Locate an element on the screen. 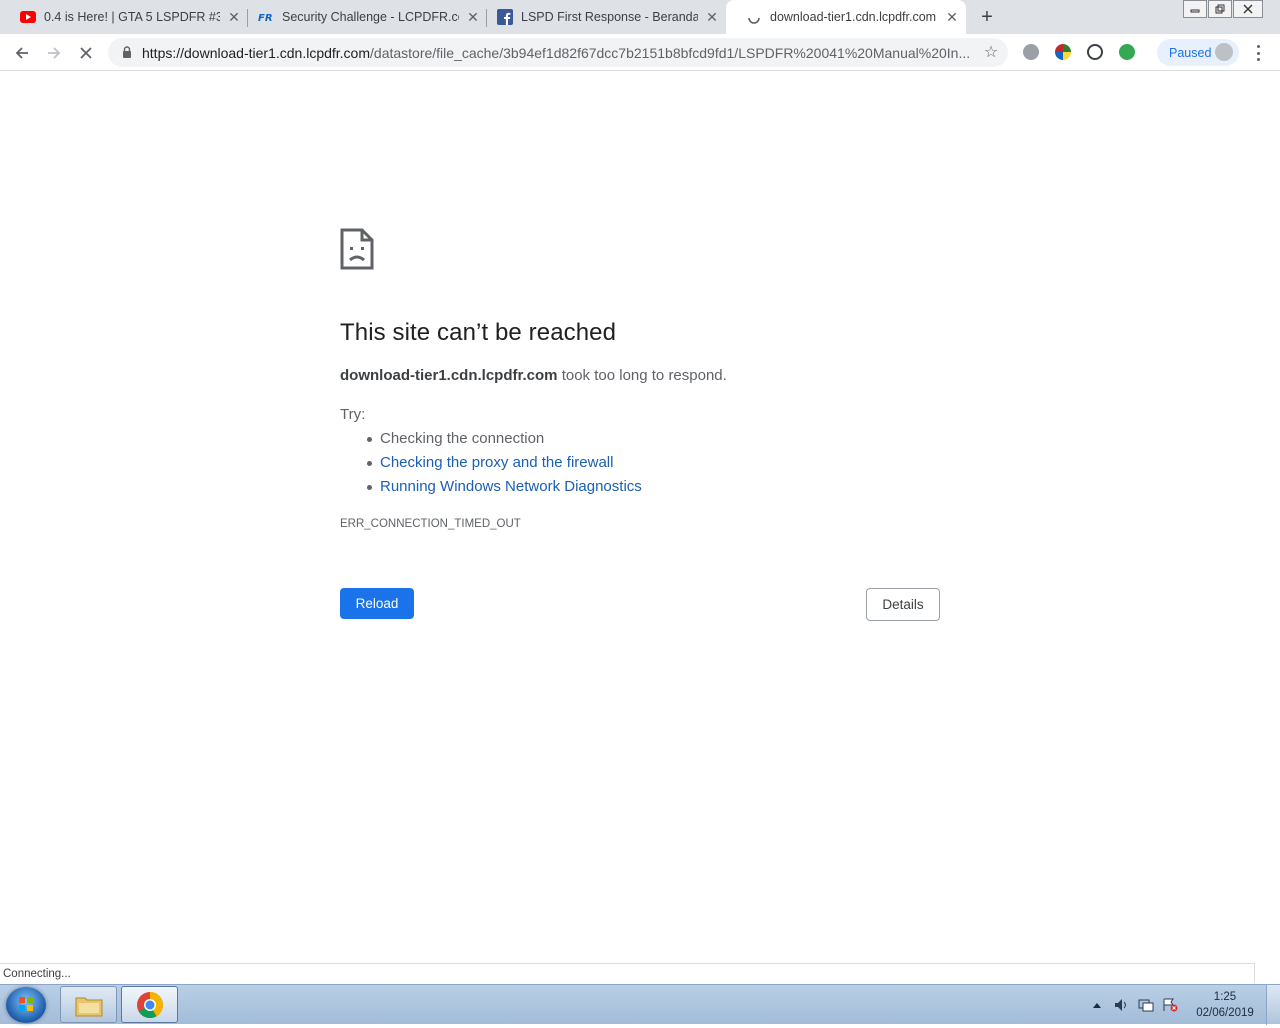  action-center-flag-icon is located at coordinates (1170, 1005).